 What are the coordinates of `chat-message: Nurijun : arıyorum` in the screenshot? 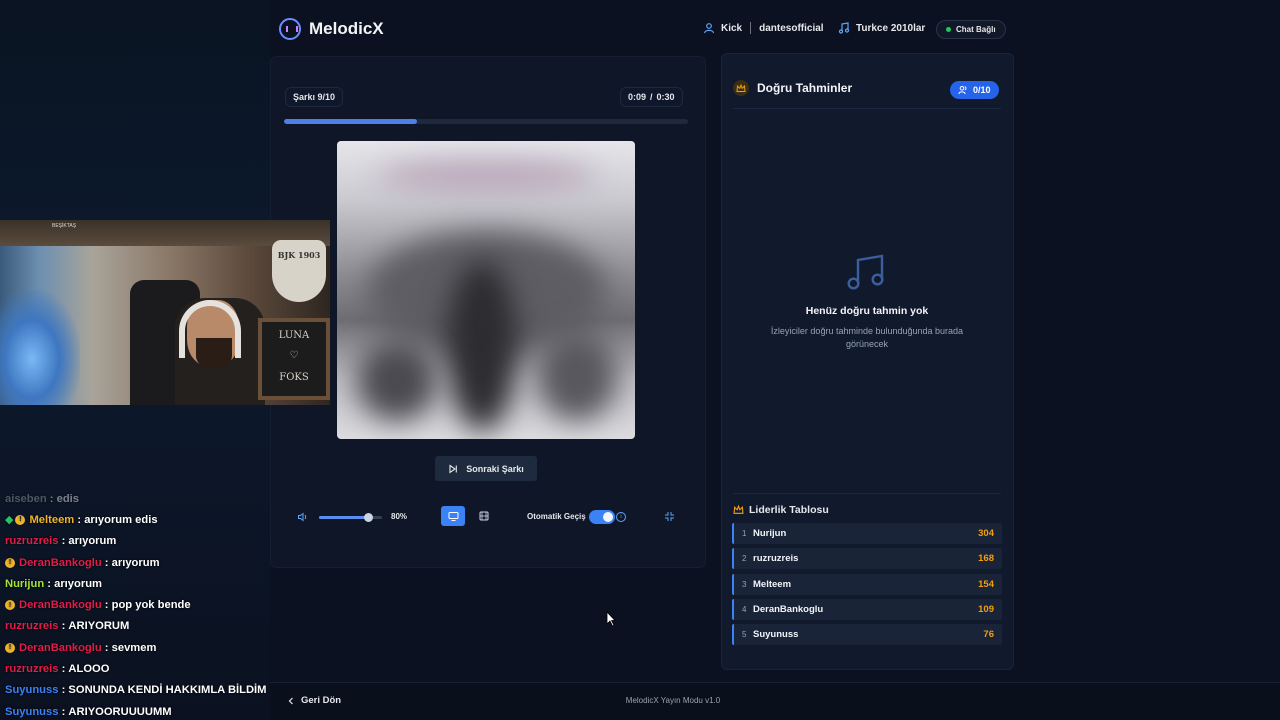 It's located at (139, 583).